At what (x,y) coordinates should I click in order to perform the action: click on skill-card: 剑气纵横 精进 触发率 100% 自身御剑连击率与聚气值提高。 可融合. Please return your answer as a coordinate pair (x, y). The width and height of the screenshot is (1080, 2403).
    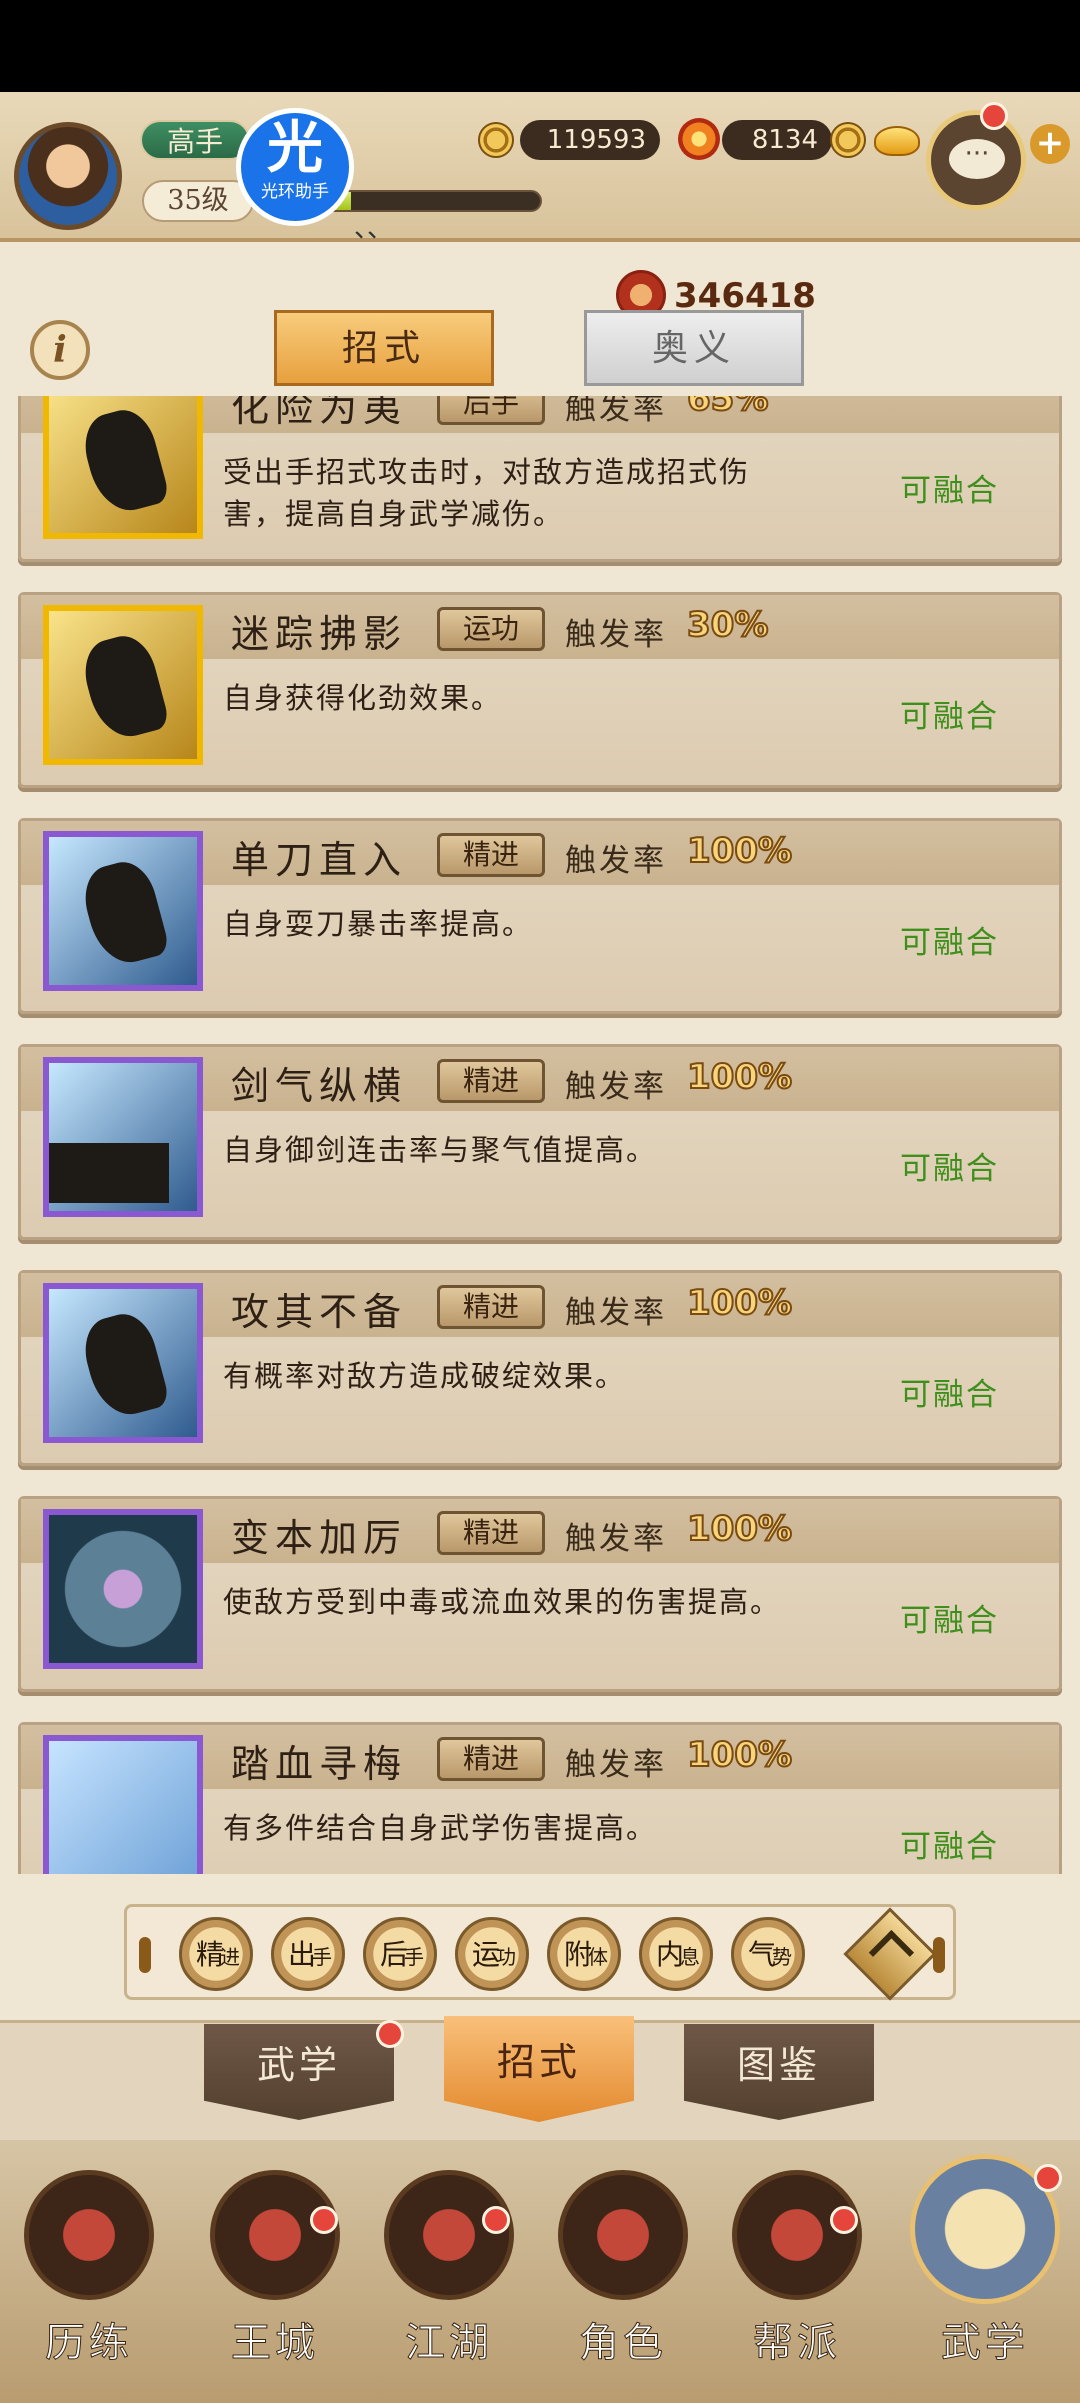
    Looking at the image, I should click on (540, 1142).